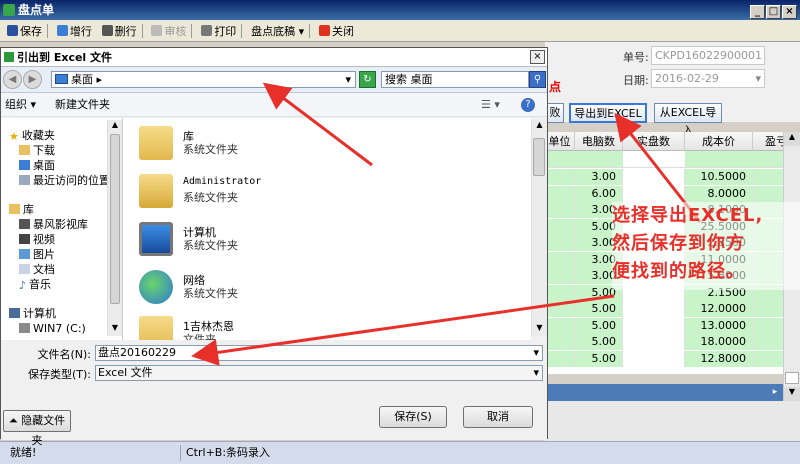 Image resolution: width=800 pixels, height=464 pixels. I want to click on tree-item-videos: 视频, so click(37, 239).